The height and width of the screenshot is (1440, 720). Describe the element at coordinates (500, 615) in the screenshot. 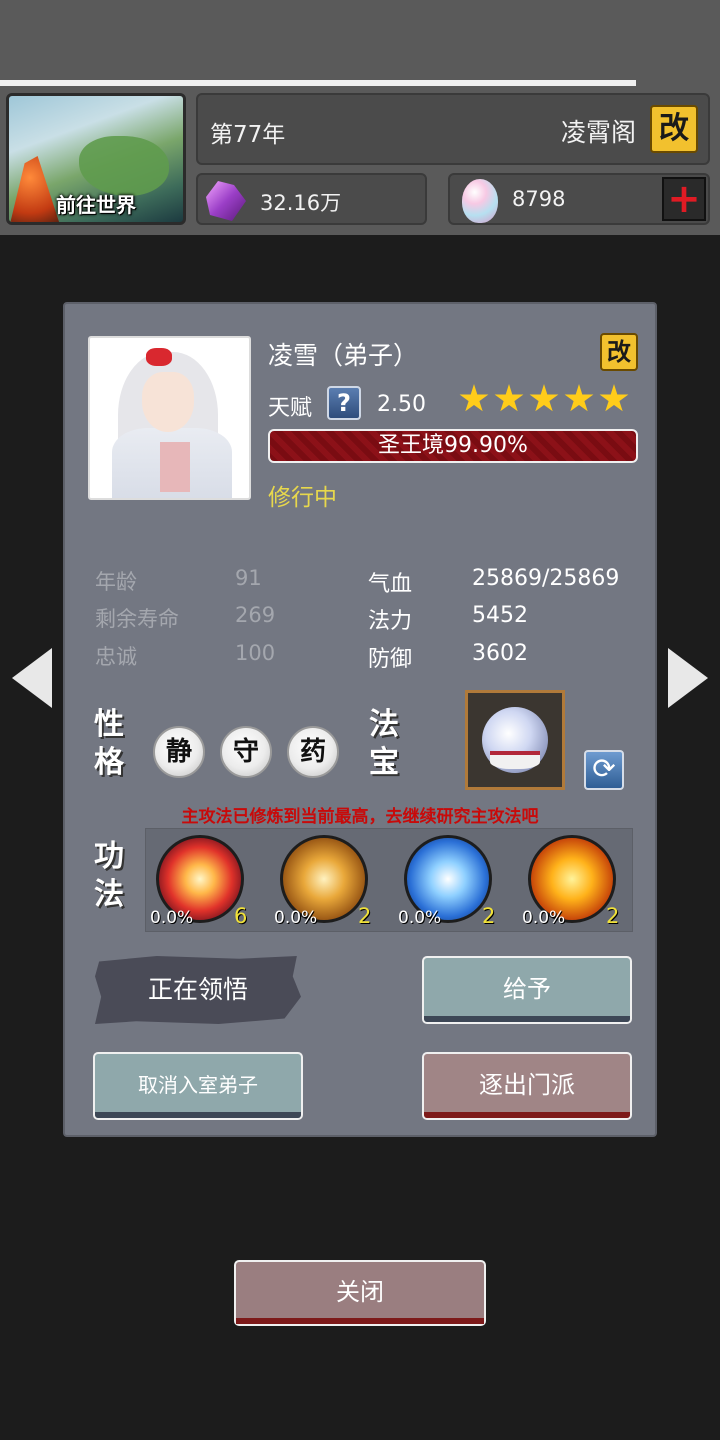

I see `stat-mana-value: 5452` at that location.